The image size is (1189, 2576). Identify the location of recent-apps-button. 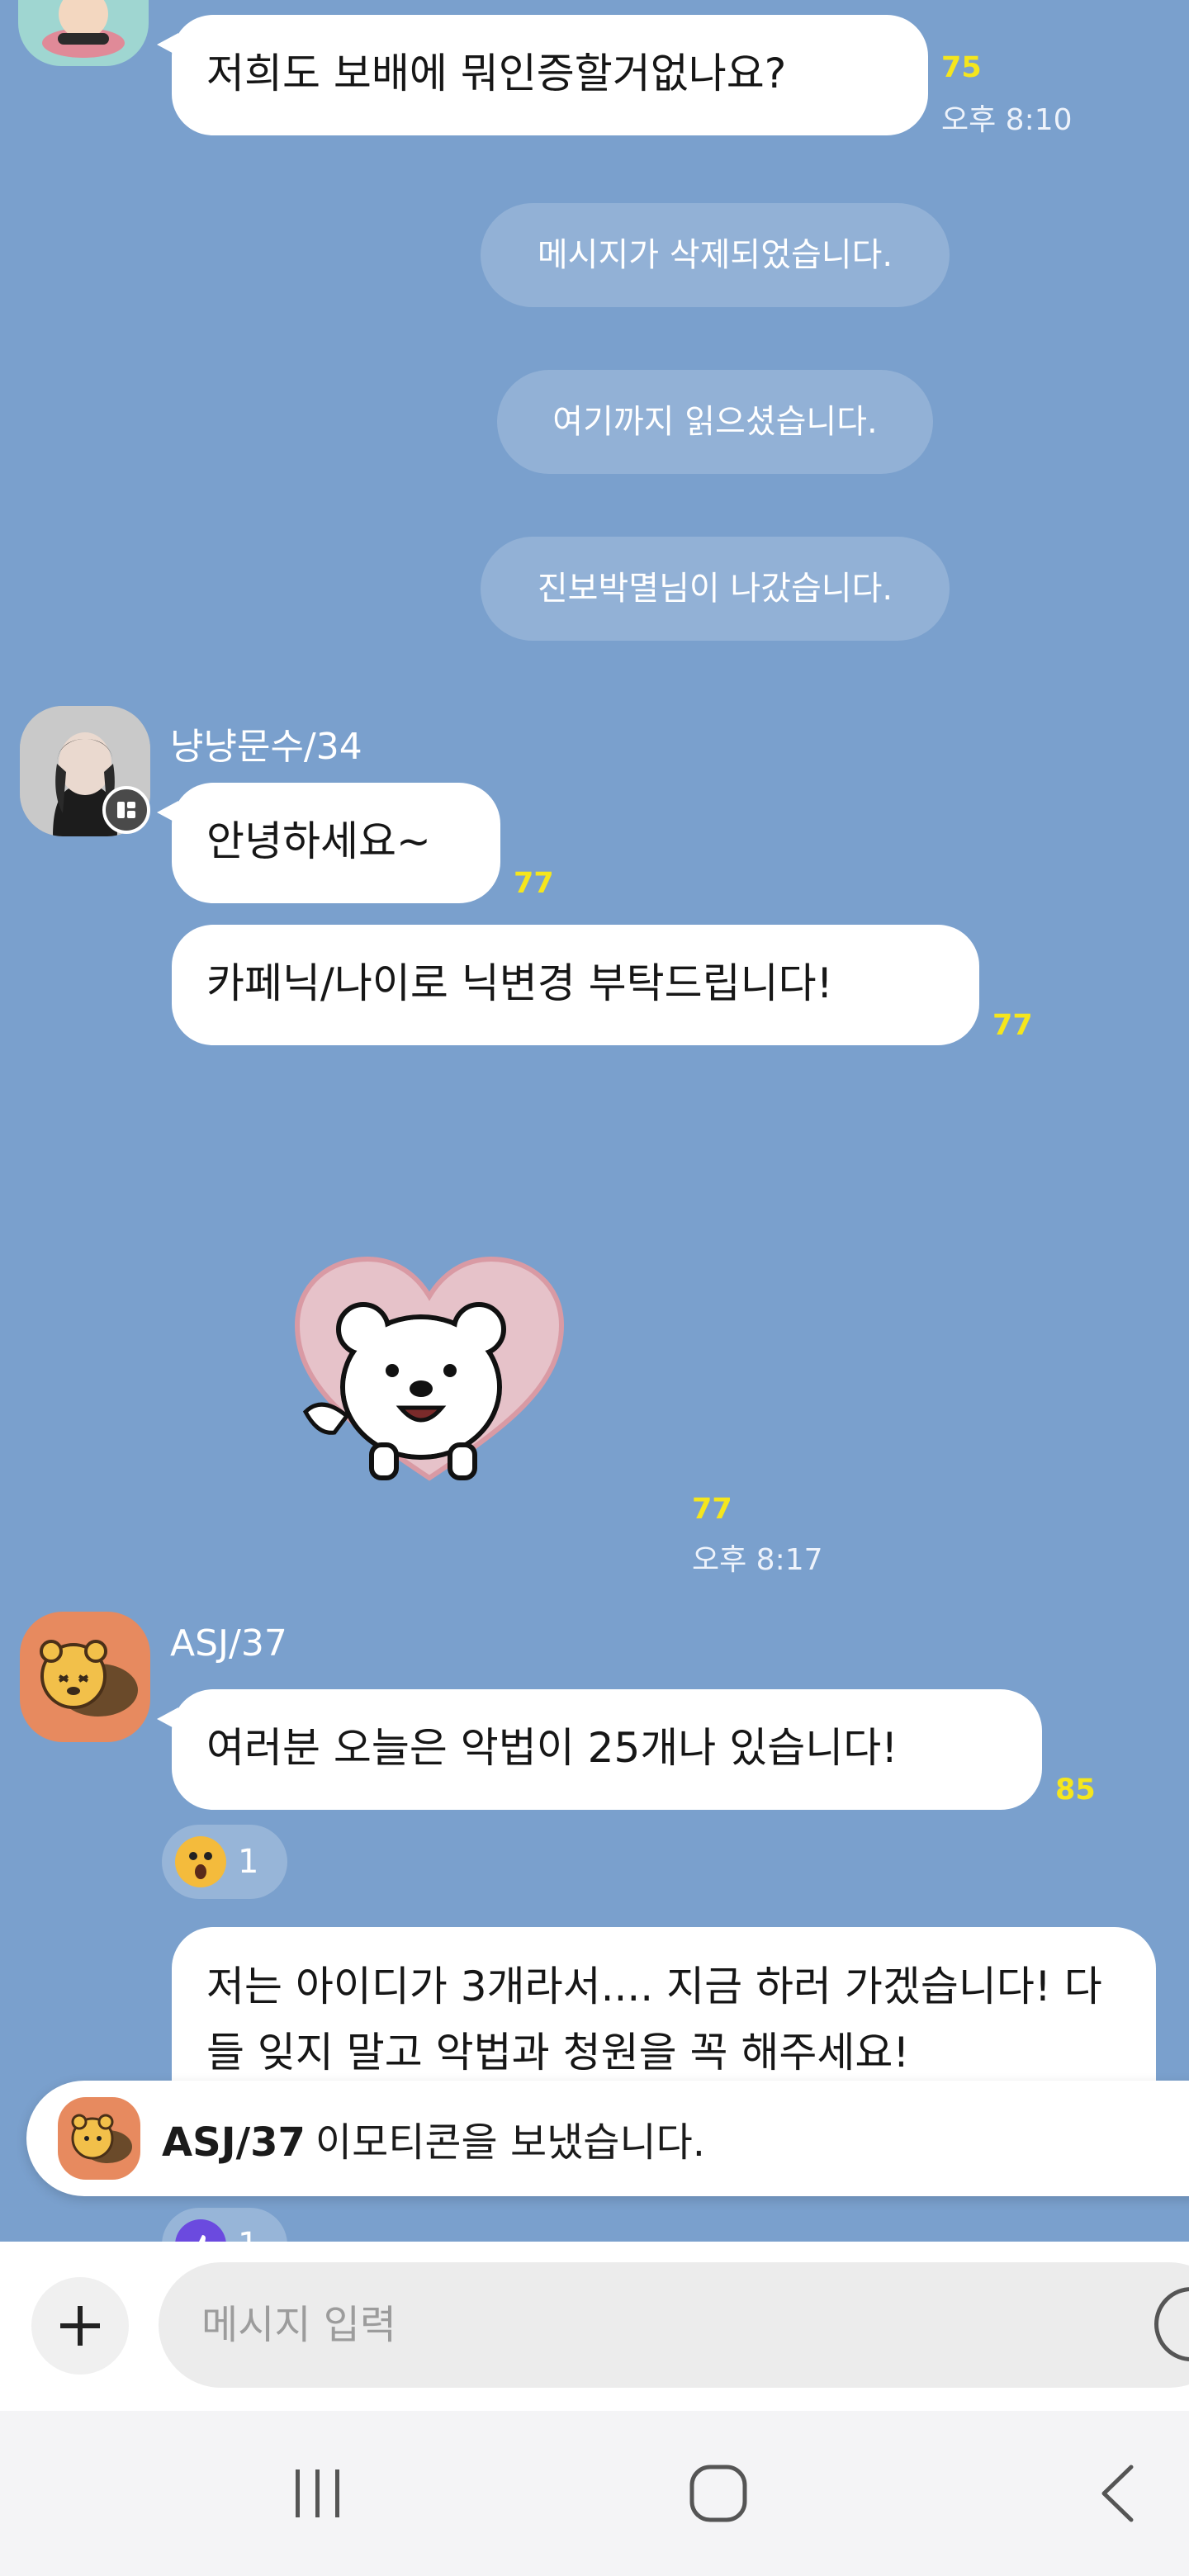
(317, 2493).